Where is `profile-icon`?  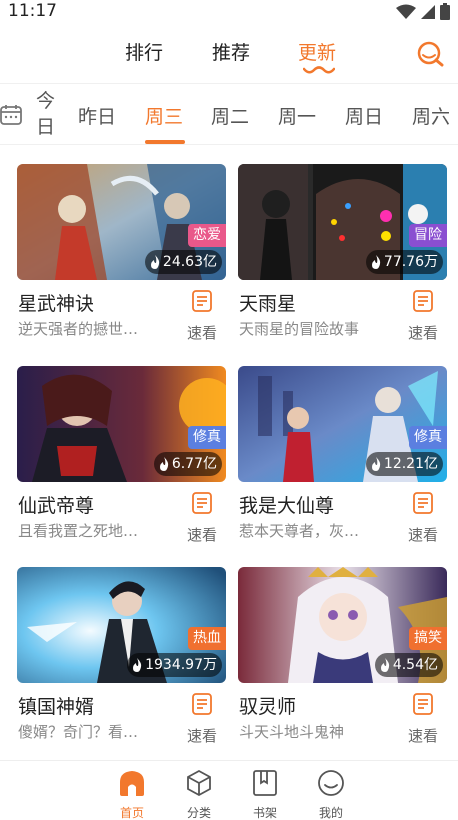
profile-icon is located at coordinates (331, 783).